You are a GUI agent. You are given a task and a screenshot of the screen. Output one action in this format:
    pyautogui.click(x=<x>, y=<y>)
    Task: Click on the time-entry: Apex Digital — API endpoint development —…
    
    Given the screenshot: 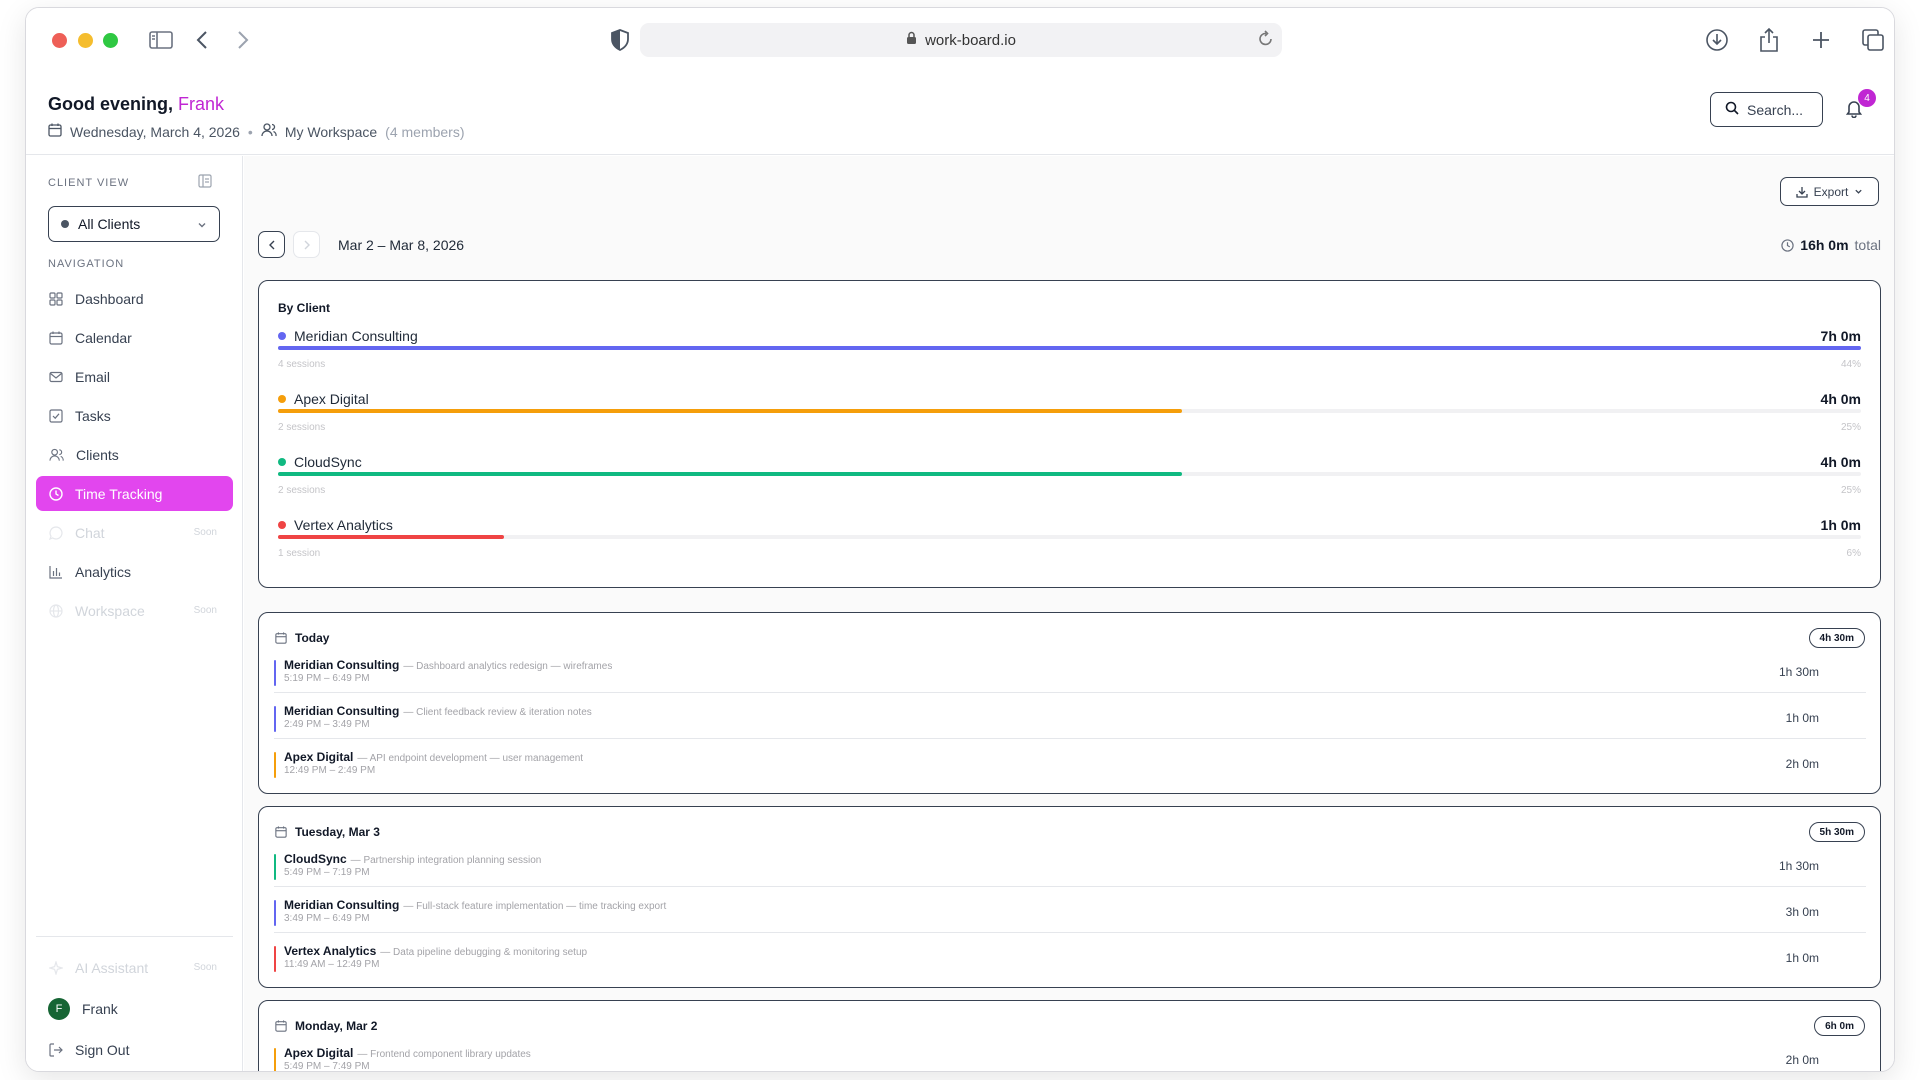 What is the action you would take?
    pyautogui.click(x=1070, y=765)
    